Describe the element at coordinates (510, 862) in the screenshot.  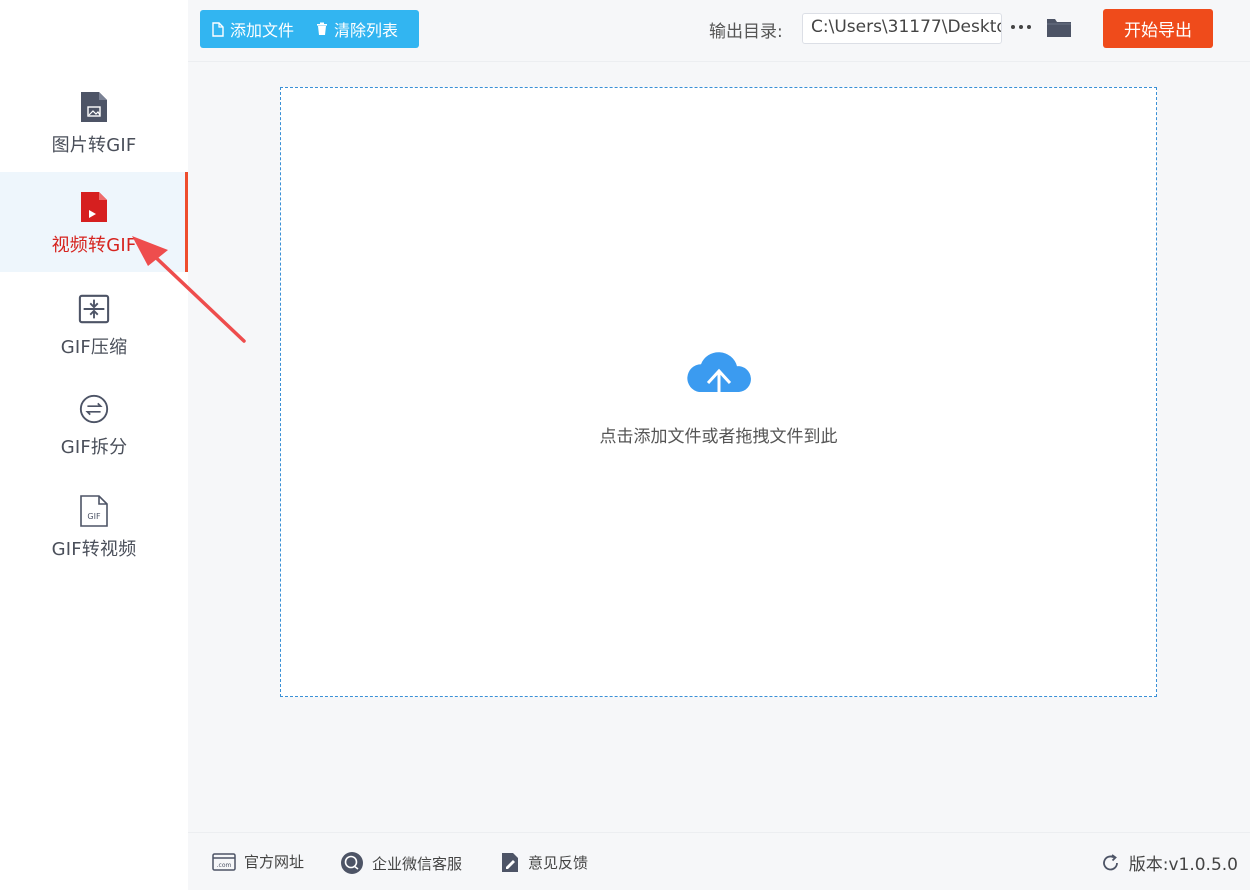
I see `feedback-icon` at that location.